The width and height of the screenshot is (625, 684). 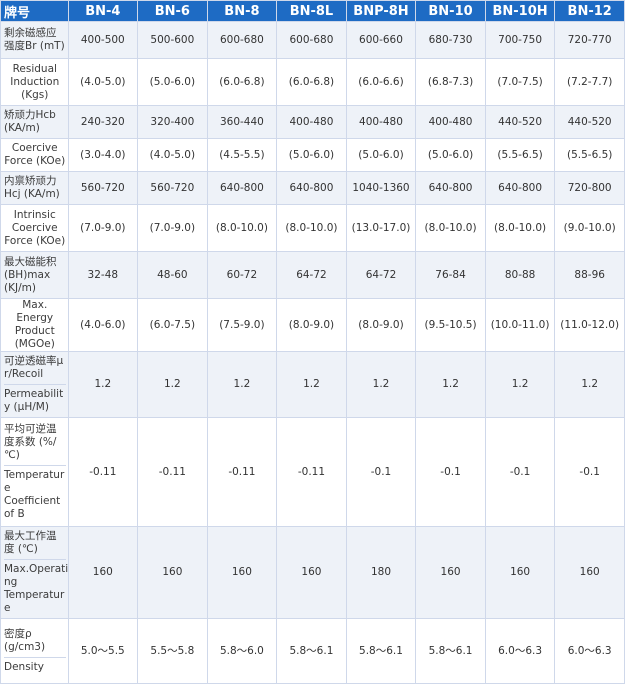 I want to click on value-cell: (6.0-7.5), so click(x=172, y=325).